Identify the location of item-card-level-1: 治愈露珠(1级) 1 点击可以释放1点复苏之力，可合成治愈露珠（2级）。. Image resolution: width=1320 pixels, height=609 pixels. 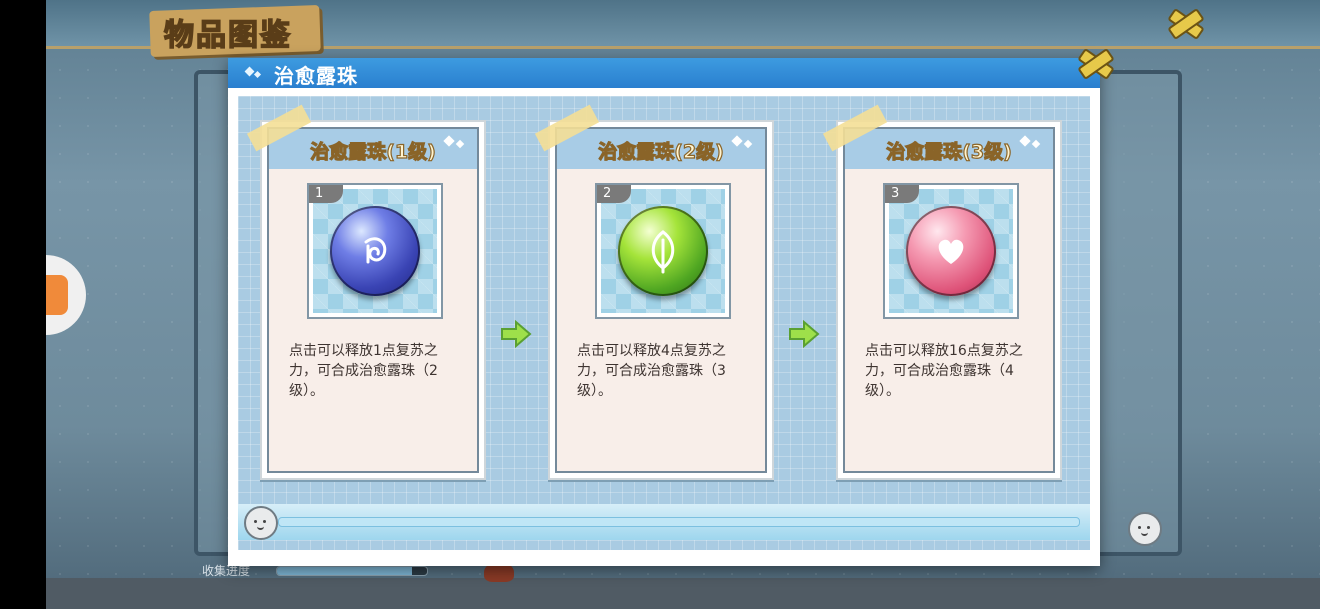
(366, 292).